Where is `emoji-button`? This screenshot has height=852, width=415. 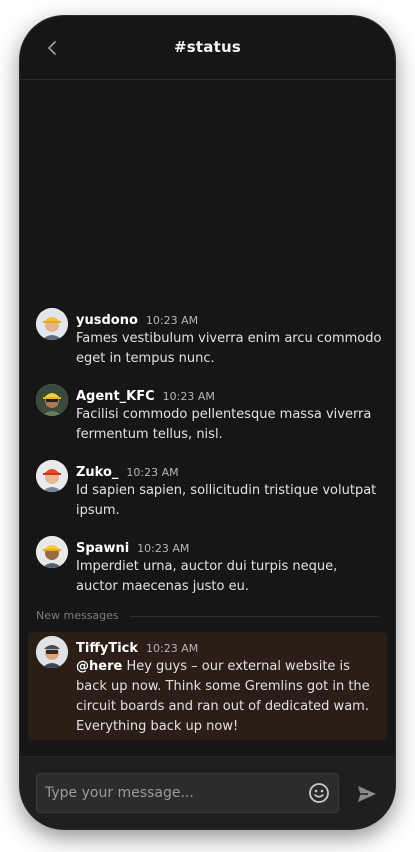 emoji-button is located at coordinates (319, 793).